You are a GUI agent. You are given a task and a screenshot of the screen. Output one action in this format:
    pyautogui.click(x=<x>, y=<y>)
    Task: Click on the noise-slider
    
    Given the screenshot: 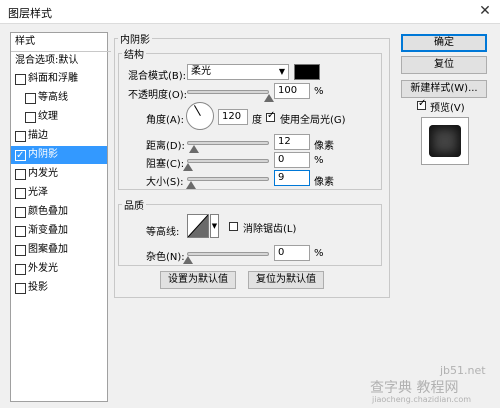 What is the action you would take?
    pyautogui.click(x=228, y=254)
    